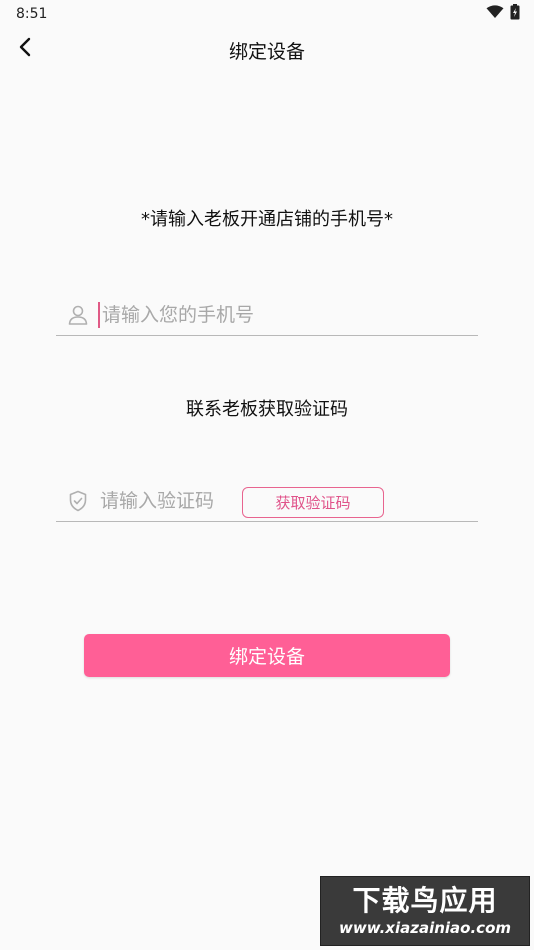 The height and width of the screenshot is (950, 534). What do you see at coordinates (267, 409) in the screenshot?
I see `contact-boss-text: 联系老板获取验证码` at bounding box center [267, 409].